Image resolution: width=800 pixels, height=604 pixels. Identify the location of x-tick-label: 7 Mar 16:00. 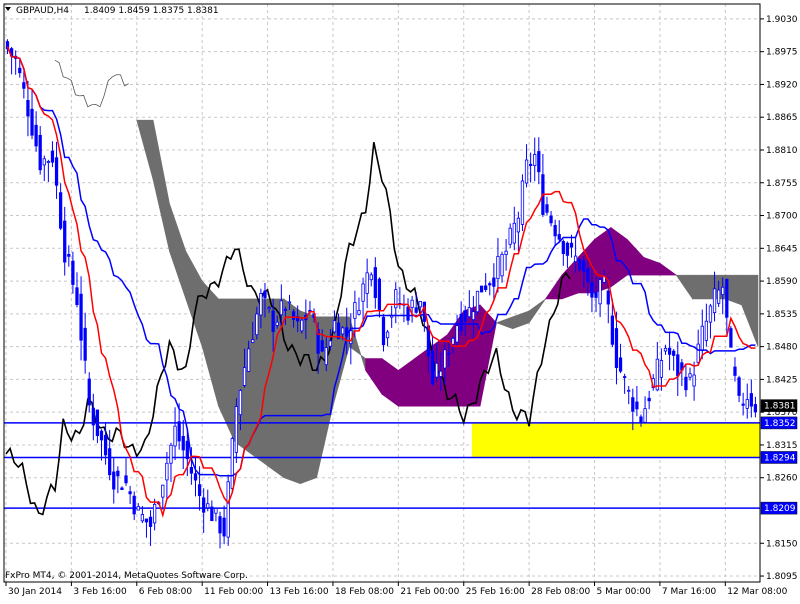
(689, 592).